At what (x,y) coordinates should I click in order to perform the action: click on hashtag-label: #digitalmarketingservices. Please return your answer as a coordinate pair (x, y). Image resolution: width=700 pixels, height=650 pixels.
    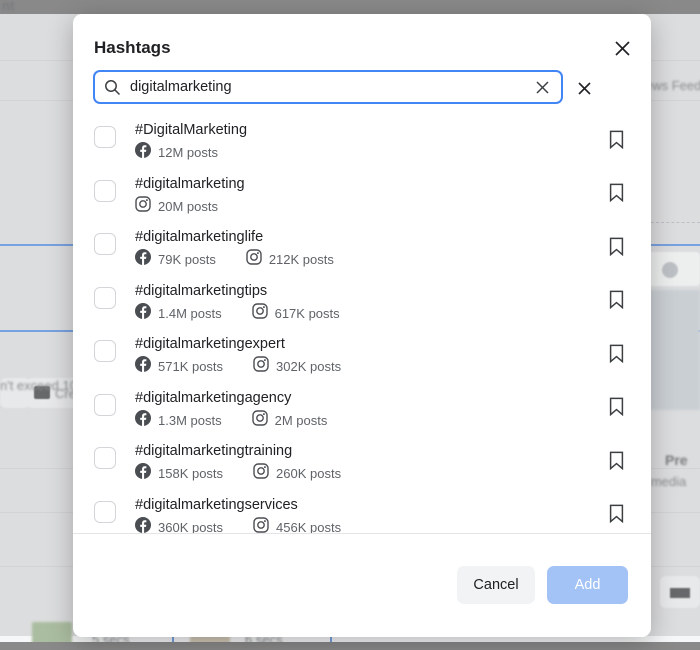
    Looking at the image, I should click on (216, 504).